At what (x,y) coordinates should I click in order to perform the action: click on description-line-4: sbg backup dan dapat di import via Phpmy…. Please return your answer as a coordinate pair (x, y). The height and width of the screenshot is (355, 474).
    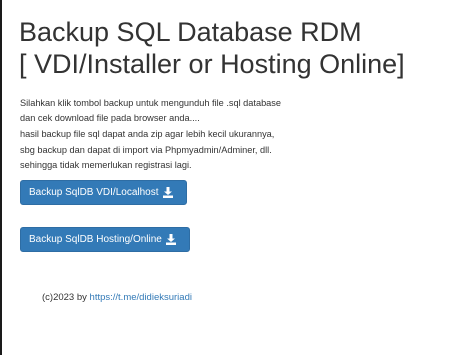
    Looking at the image, I should click on (146, 150).